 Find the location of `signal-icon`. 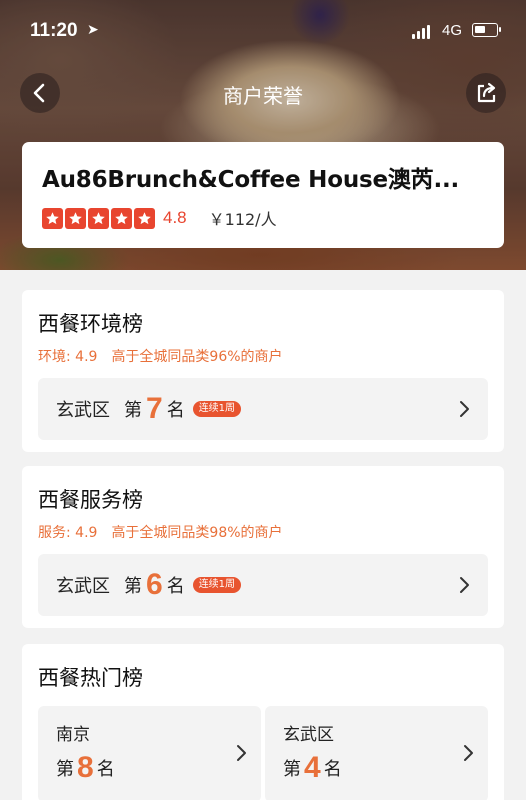

signal-icon is located at coordinates (421, 32).